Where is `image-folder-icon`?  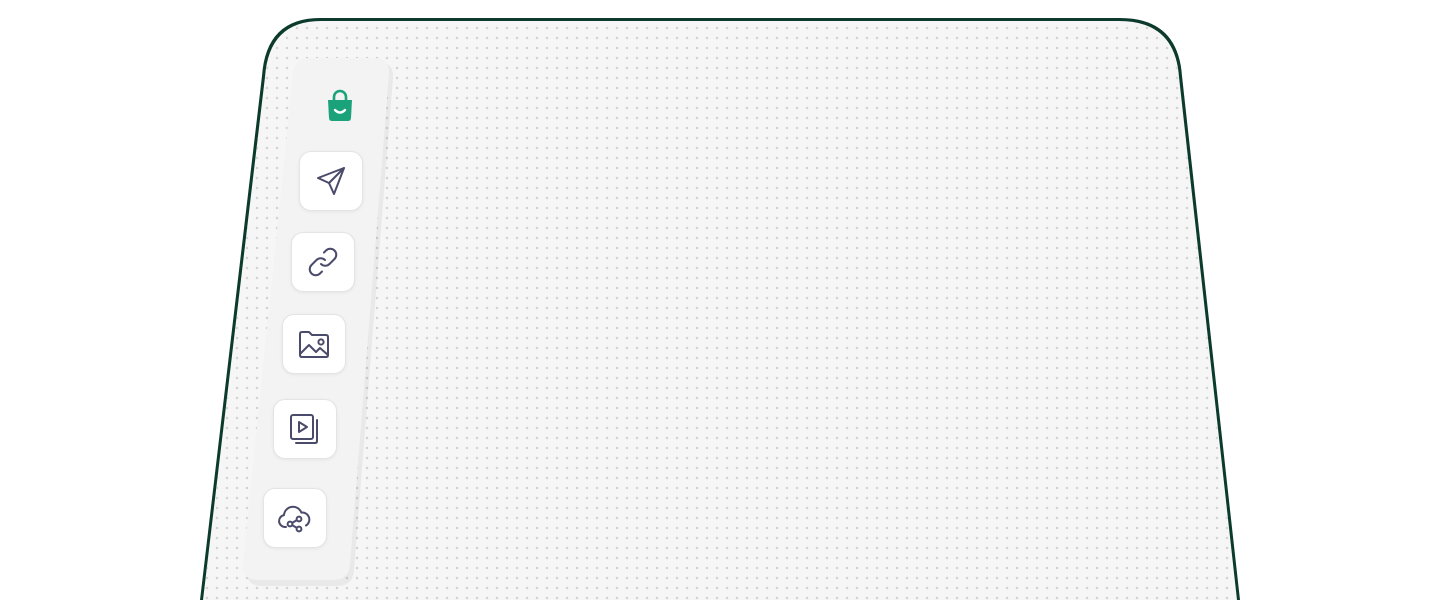
image-folder-icon is located at coordinates (314, 344).